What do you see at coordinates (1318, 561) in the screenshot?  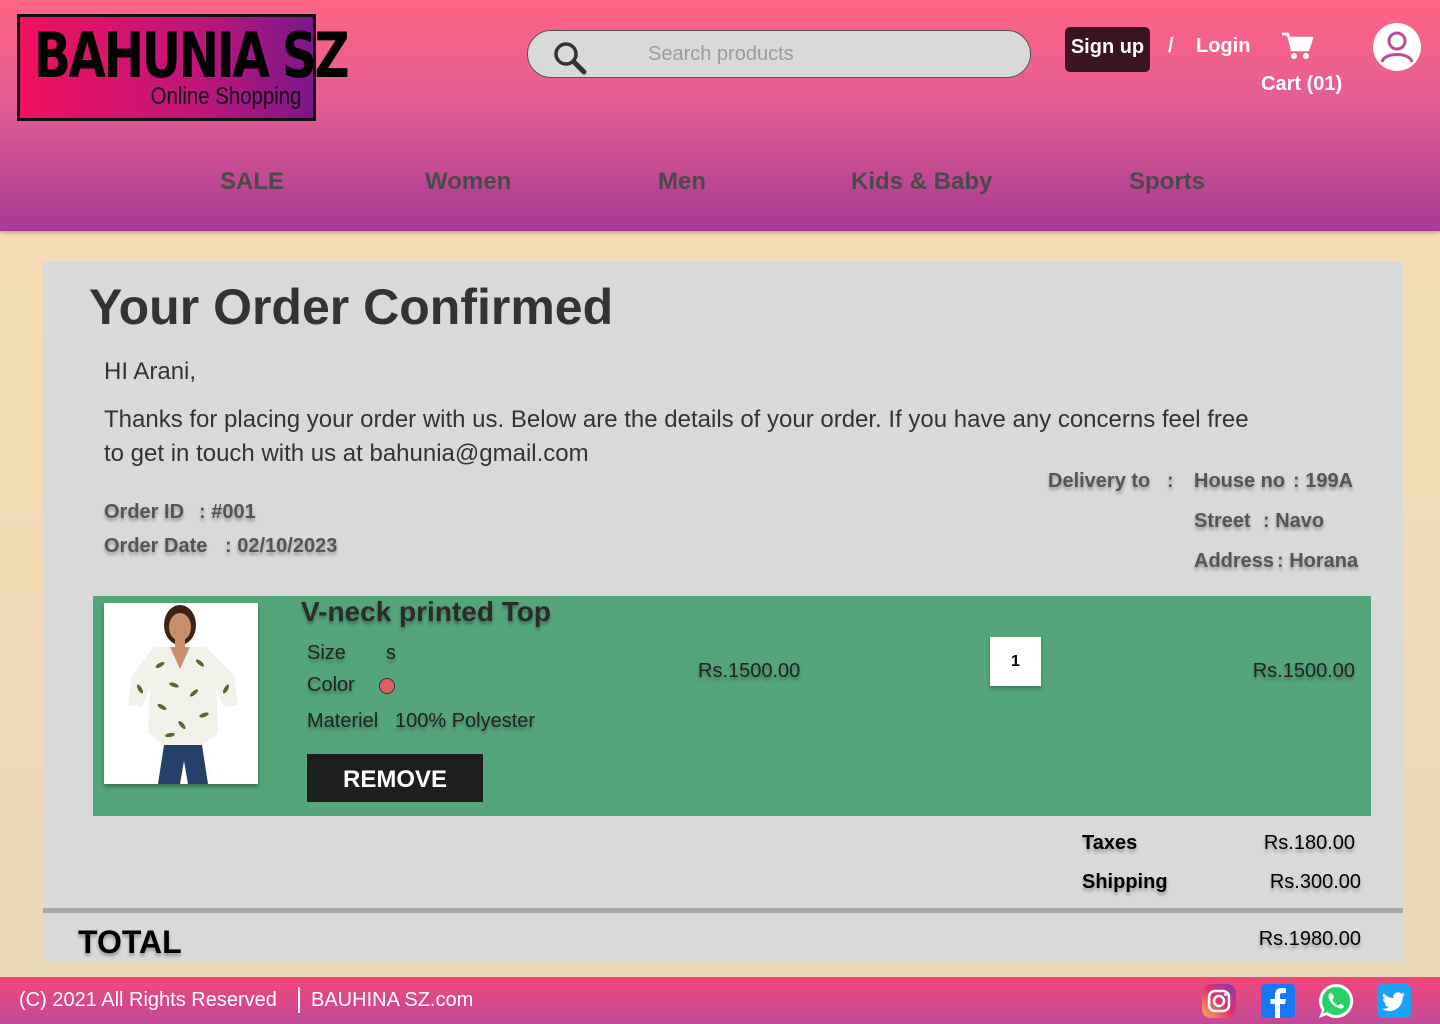 I see `address-value: : Horana` at bounding box center [1318, 561].